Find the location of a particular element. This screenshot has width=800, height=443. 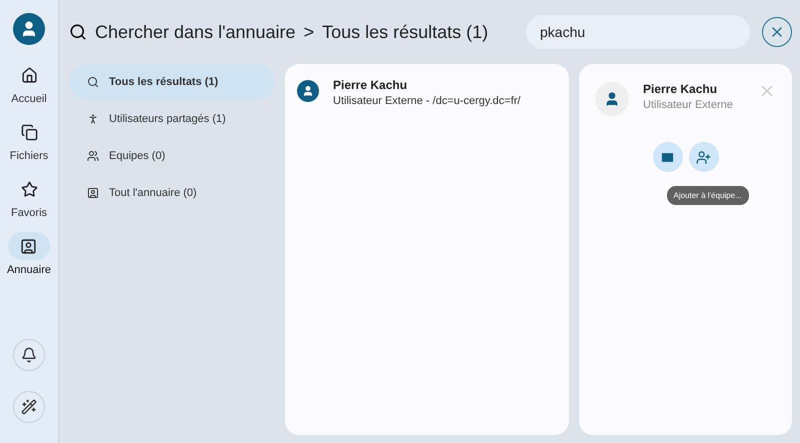

bell-icon is located at coordinates (29, 355).